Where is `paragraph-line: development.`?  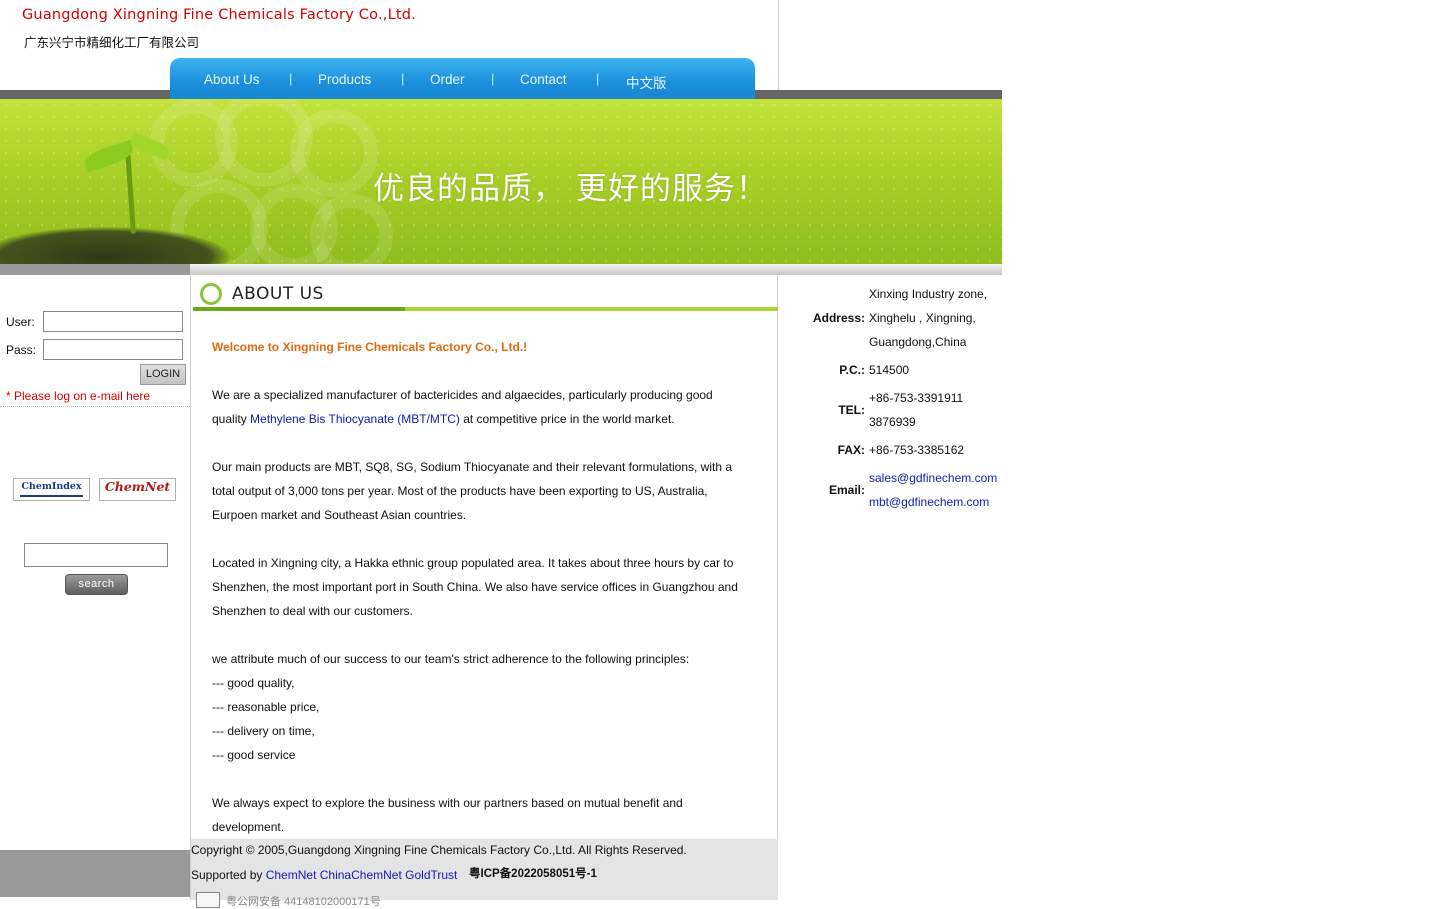 paragraph-line: development. is located at coordinates (248, 827).